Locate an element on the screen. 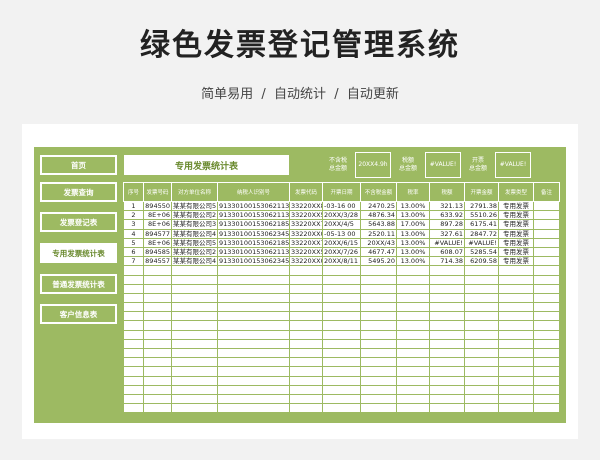 The height and width of the screenshot is (460, 600). table-cell: #VALUE! is located at coordinates (447, 242).